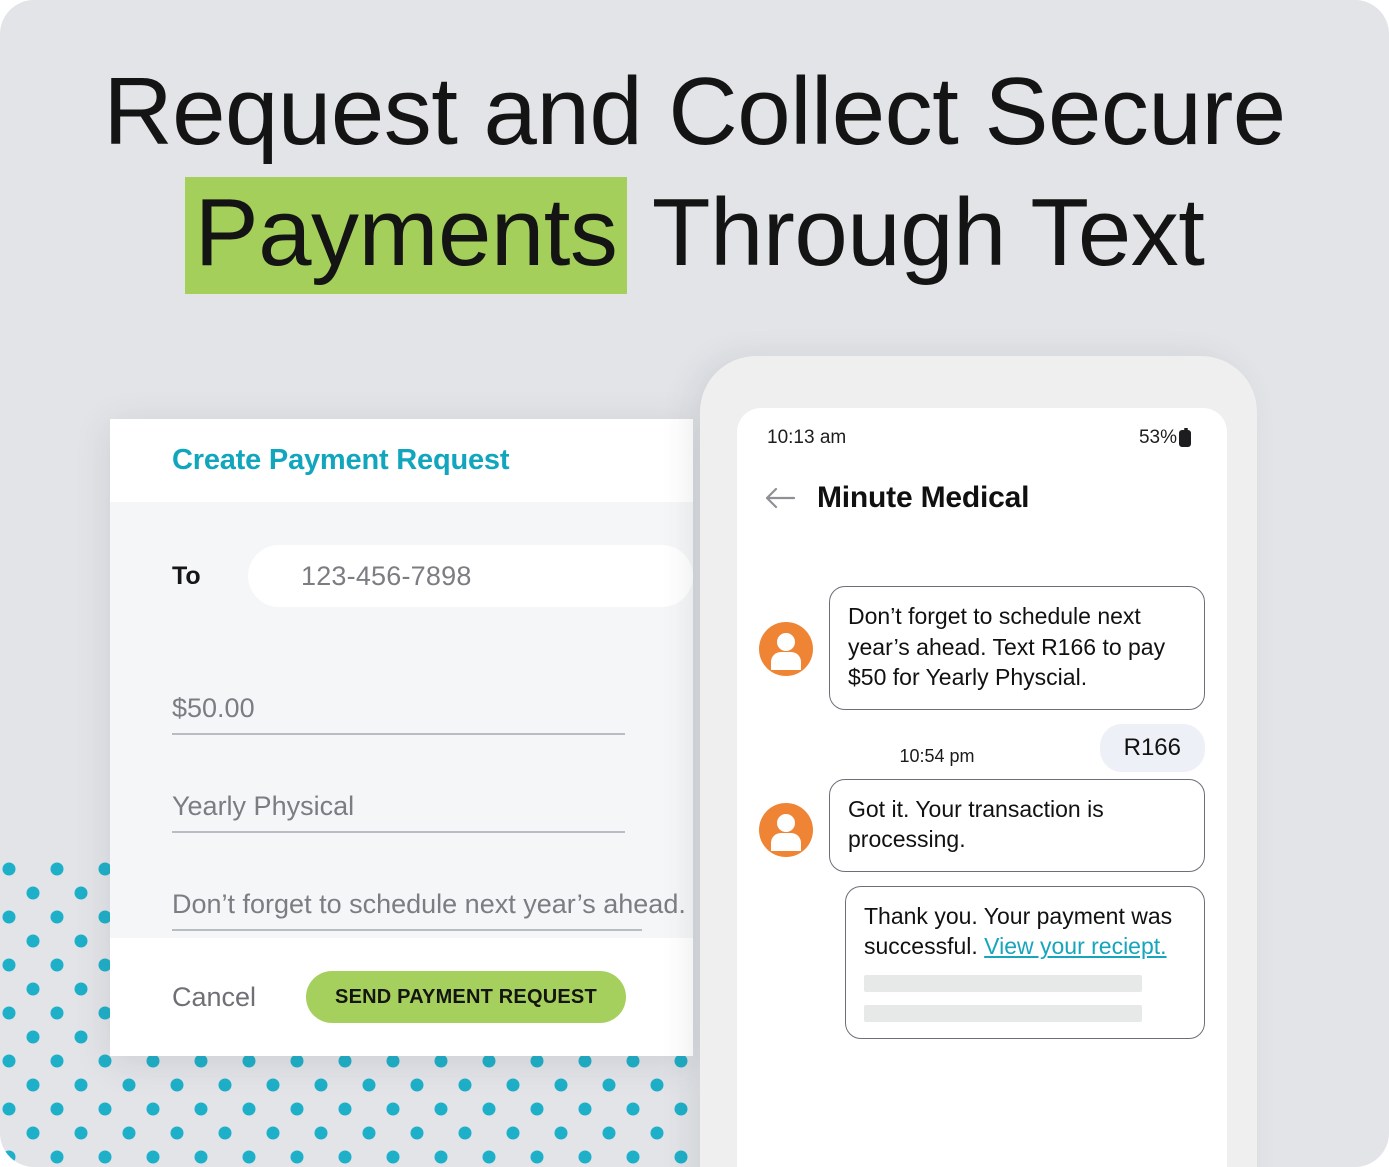  What do you see at coordinates (1152, 747) in the screenshot?
I see `message-bubble-outgoing: R166` at bounding box center [1152, 747].